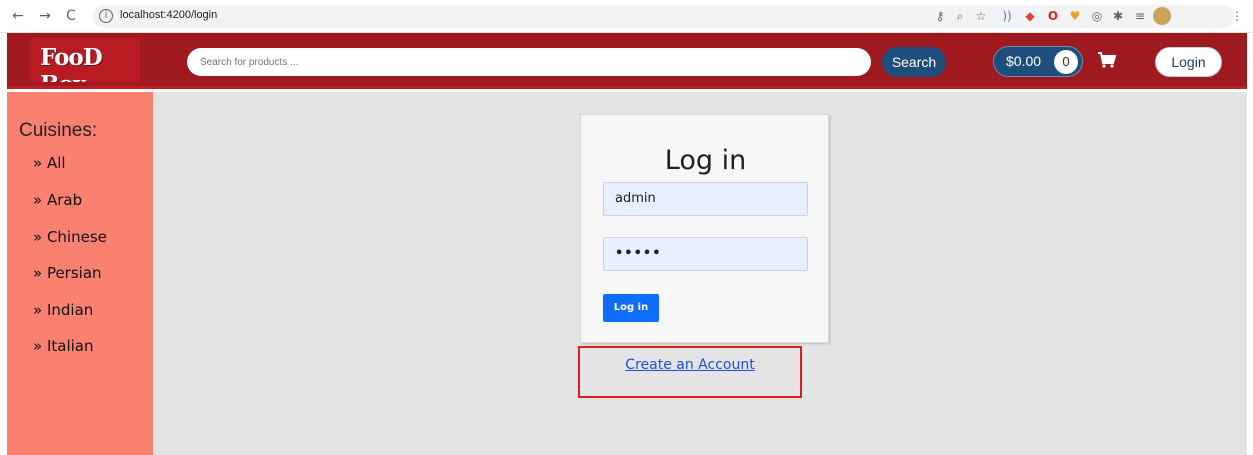 The width and height of the screenshot is (1253, 455). Describe the element at coordinates (1075, 16) in the screenshot. I see `extension-heart-icon: ♥` at that location.